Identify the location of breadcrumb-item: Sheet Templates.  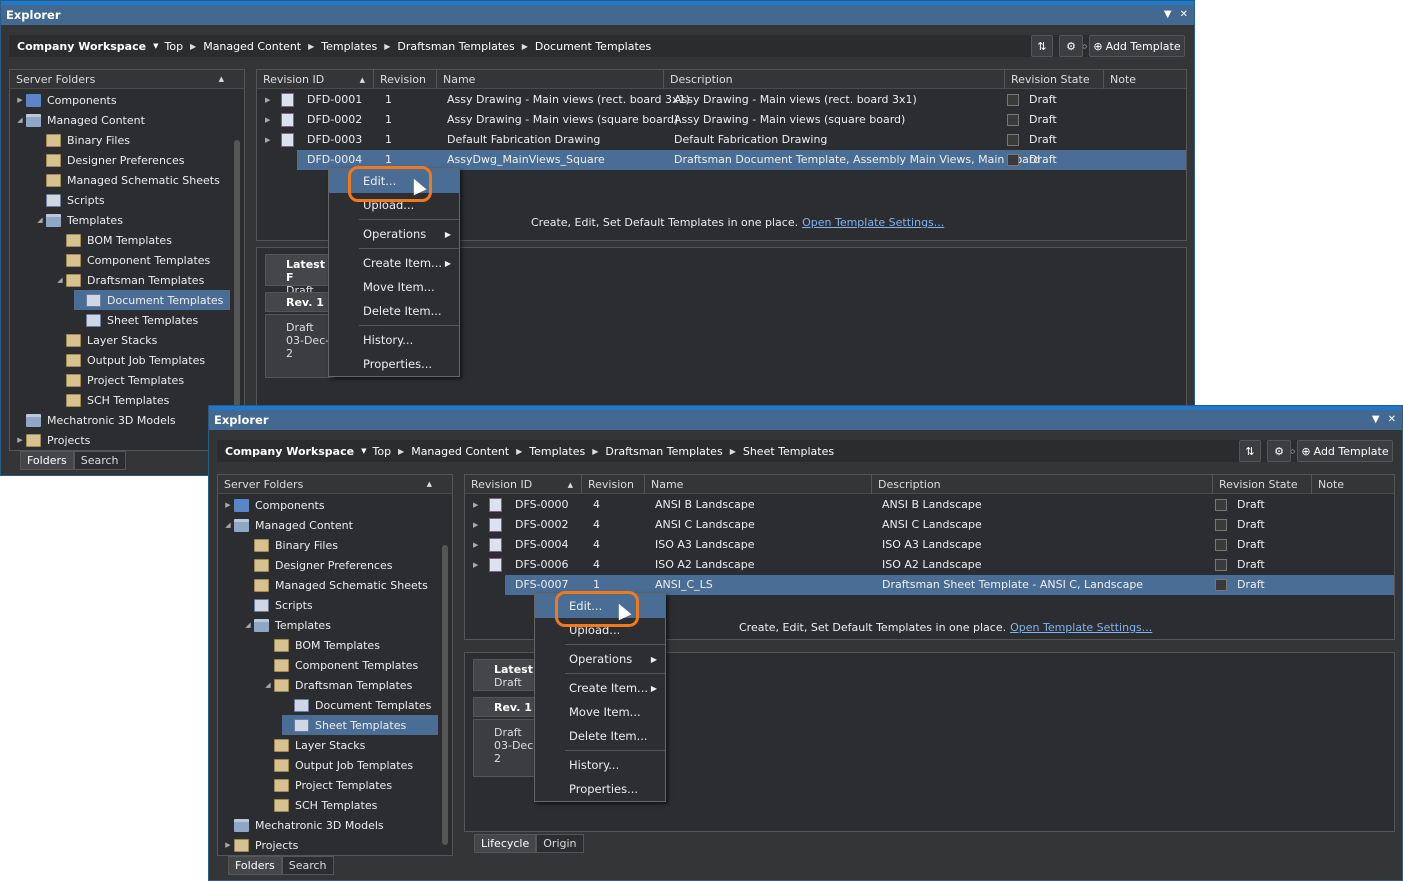
(788, 451).